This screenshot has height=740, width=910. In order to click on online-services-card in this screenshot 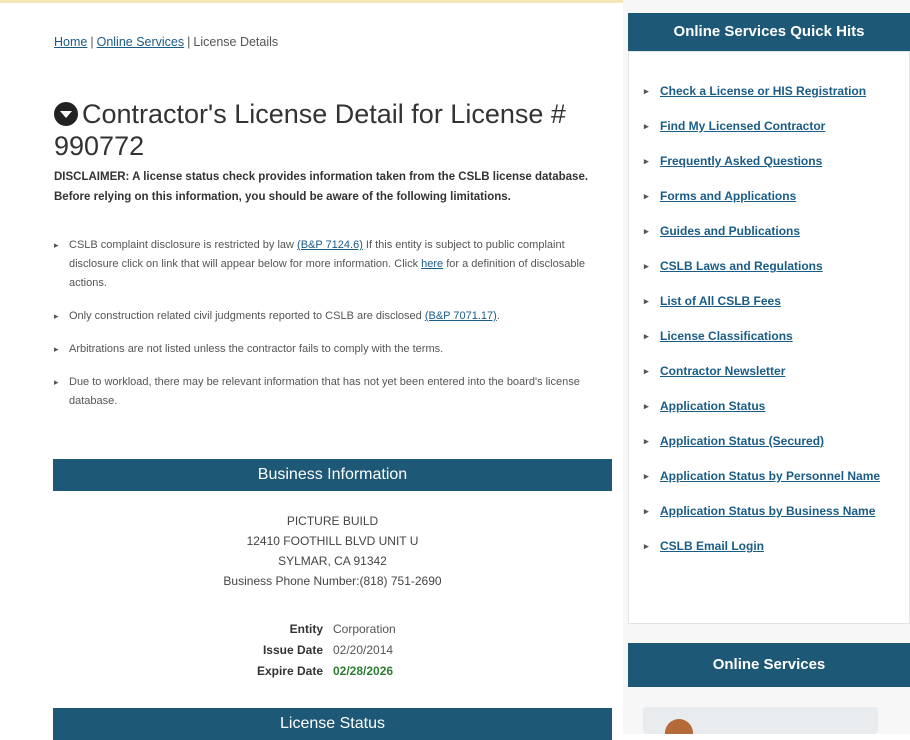, I will do `click(760, 720)`.